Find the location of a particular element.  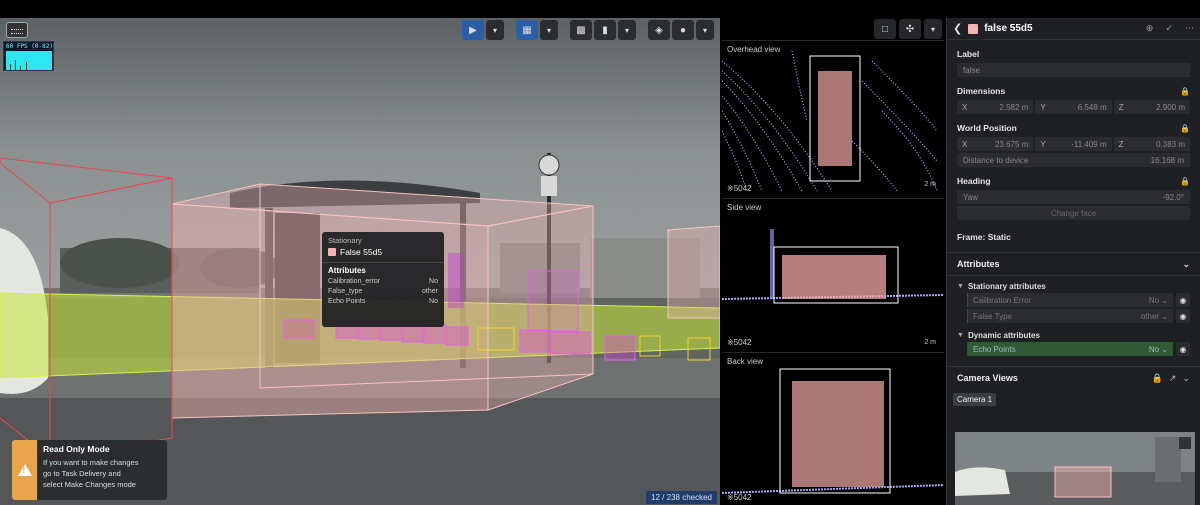

more-icon: ⋯ is located at coordinates (1189, 28).